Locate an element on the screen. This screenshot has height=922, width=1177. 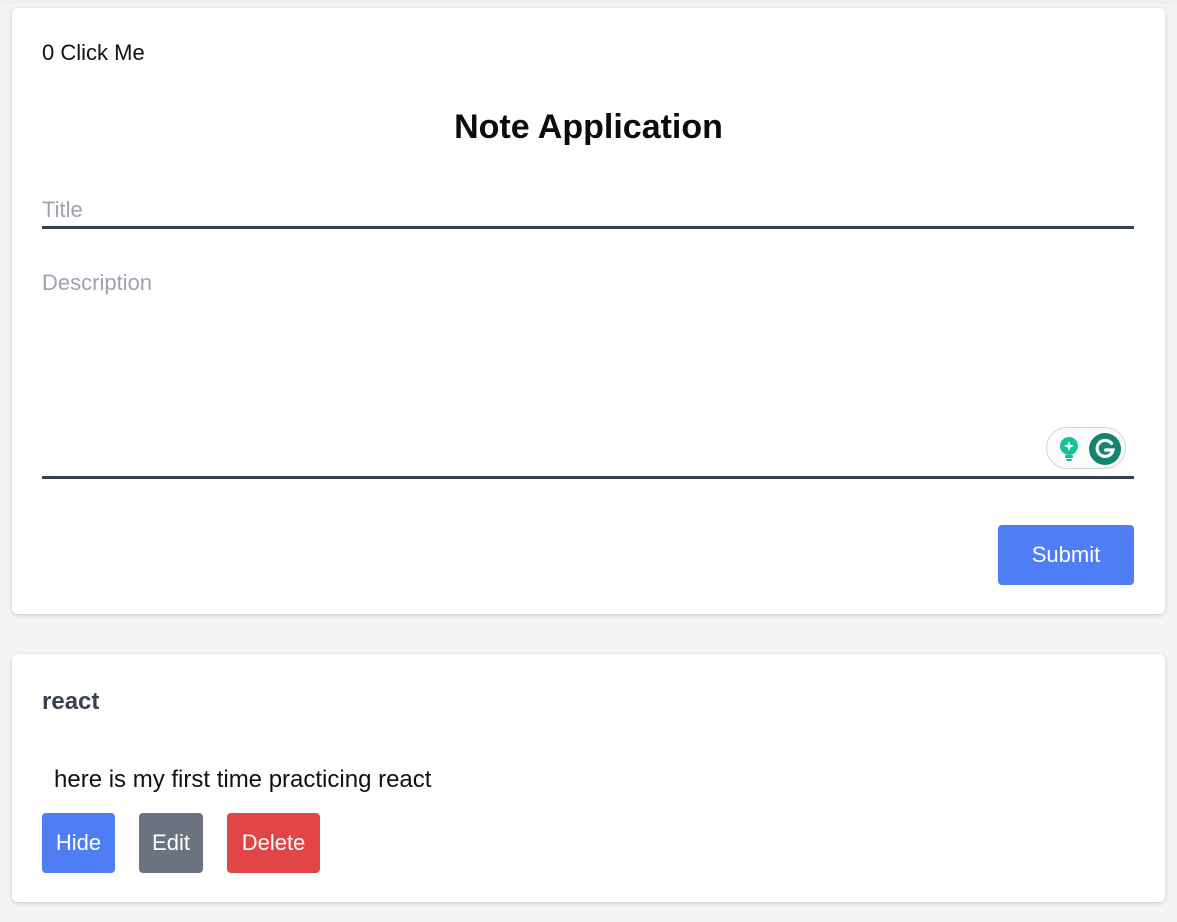
submit-button: Submit is located at coordinates (1066, 555).